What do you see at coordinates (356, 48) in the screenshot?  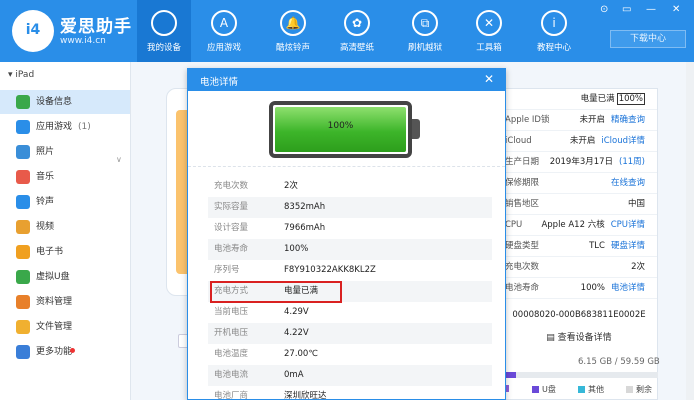 I see `nav-label: 高清壁纸` at bounding box center [356, 48].